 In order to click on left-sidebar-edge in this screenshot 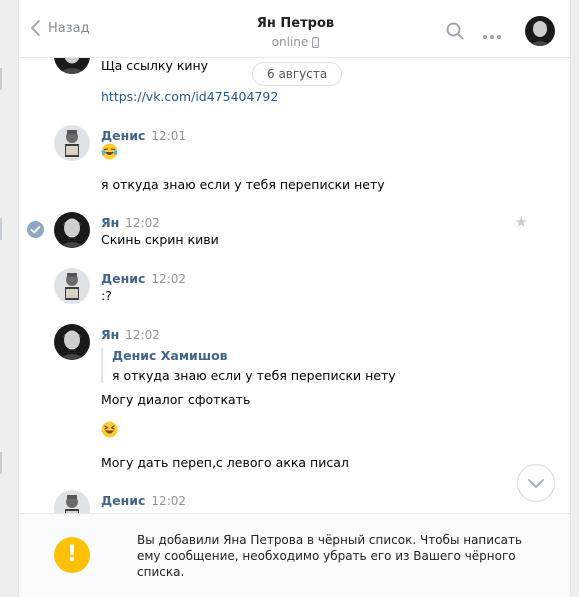, I will do `click(9, 298)`.